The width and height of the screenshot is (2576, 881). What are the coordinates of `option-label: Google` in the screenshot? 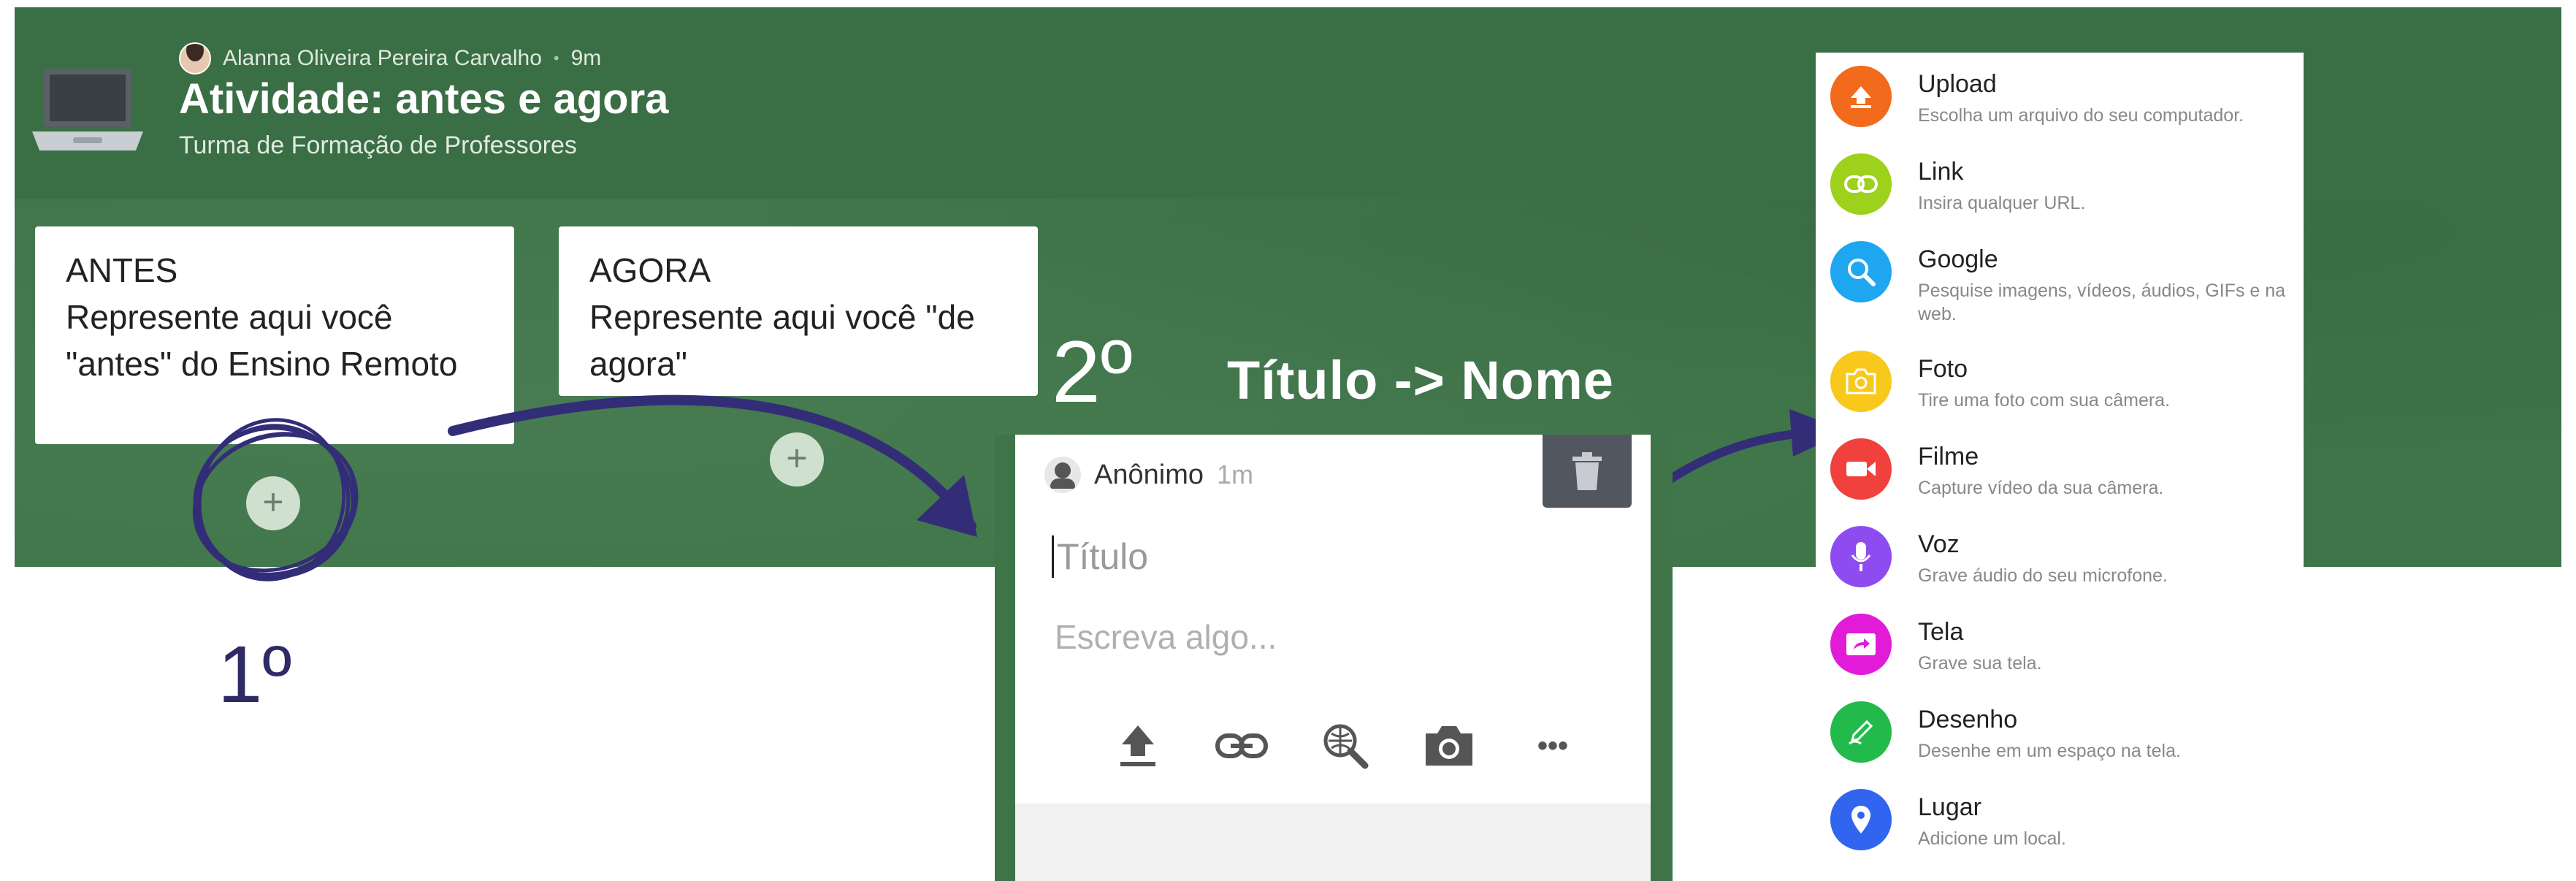 It's located at (1958, 259).